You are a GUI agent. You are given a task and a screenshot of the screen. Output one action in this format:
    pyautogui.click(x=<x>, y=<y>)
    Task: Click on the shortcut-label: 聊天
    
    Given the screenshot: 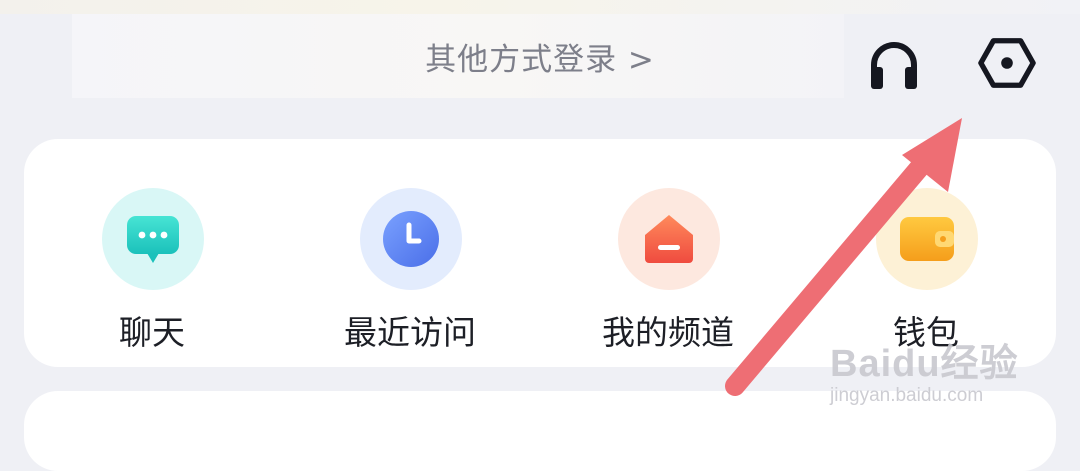 What is the action you would take?
    pyautogui.click(x=152, y=332)
    